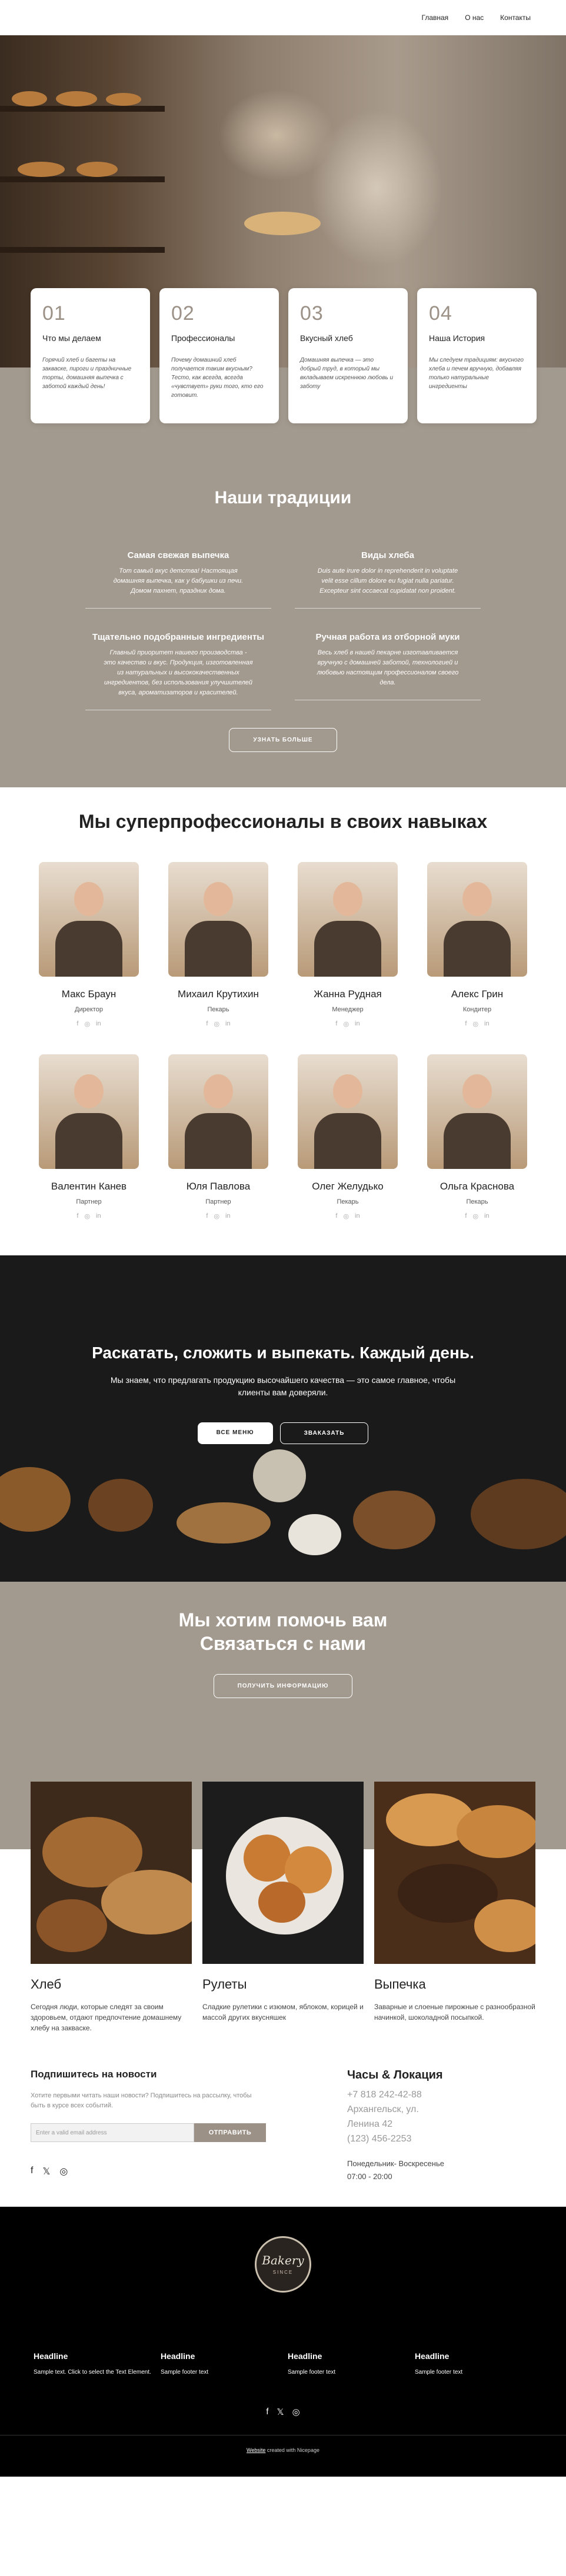  Describe the element at coordinates (348, 1010) in the screenshot. I see `member-role: Менеджер` at that location.